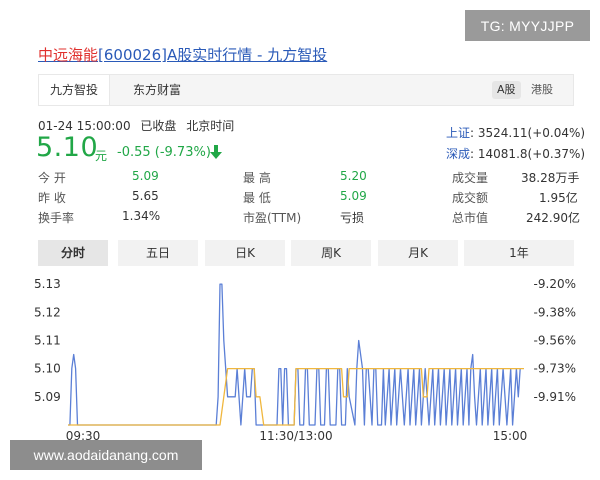  I want to click on stock-code: [600026], so click(132, 55).